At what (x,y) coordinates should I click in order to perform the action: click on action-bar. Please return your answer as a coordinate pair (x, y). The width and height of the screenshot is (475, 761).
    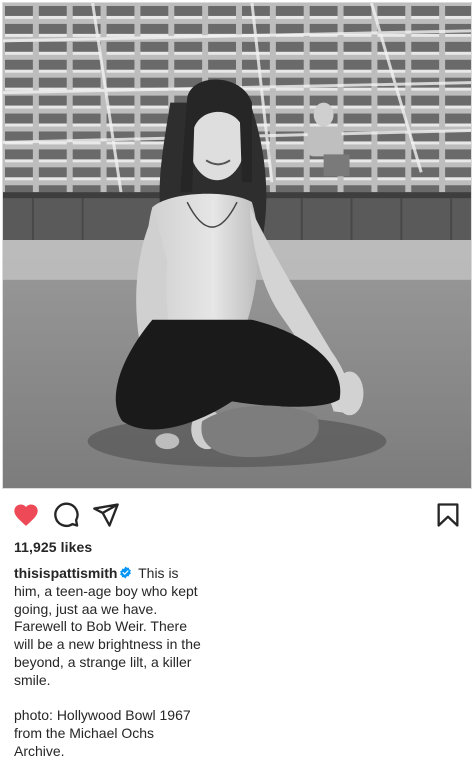
    Looking at the image, I should click on (237, 515).